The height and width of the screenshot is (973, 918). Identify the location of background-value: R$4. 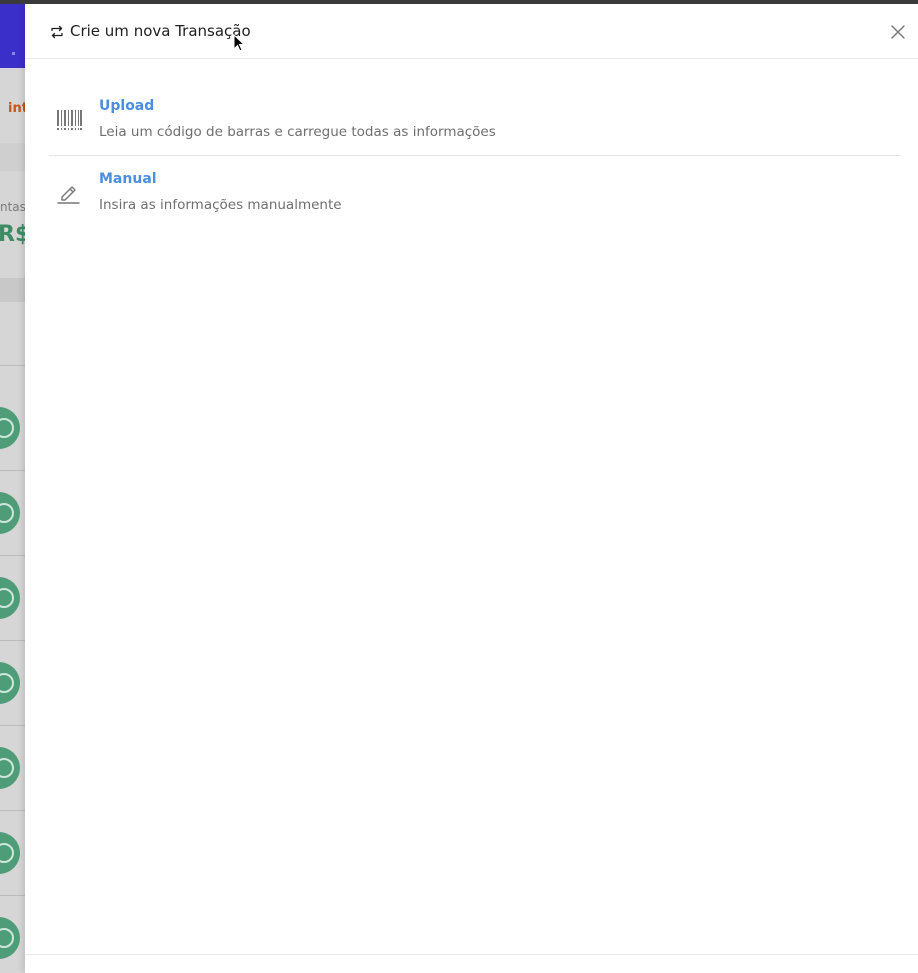
(12, 234).